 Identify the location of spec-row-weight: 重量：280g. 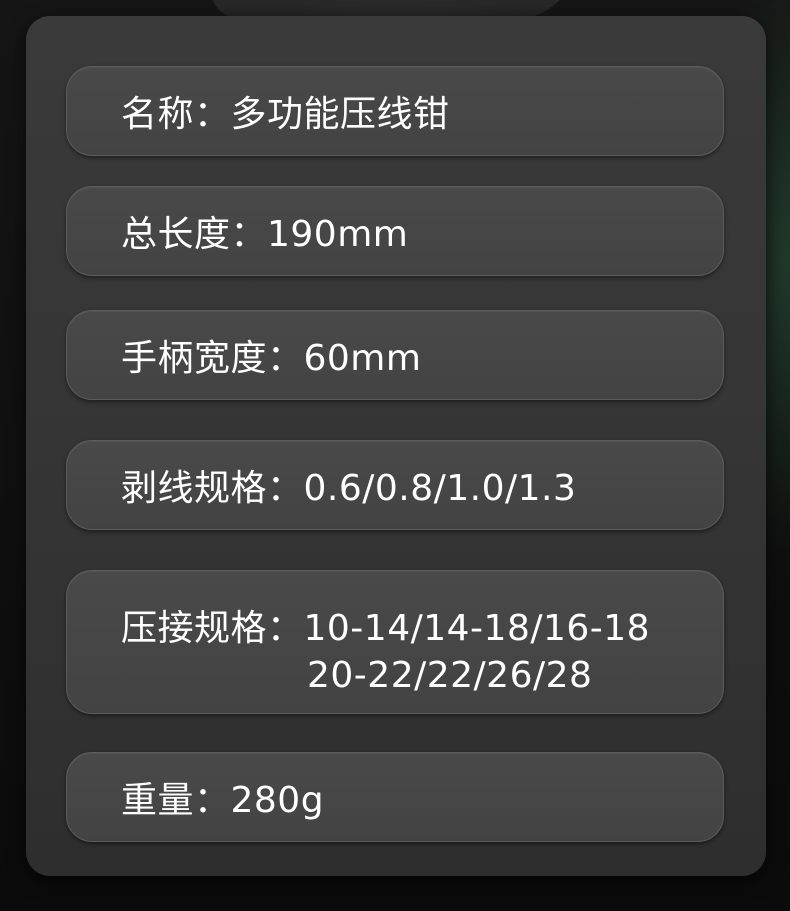
(395, 797).